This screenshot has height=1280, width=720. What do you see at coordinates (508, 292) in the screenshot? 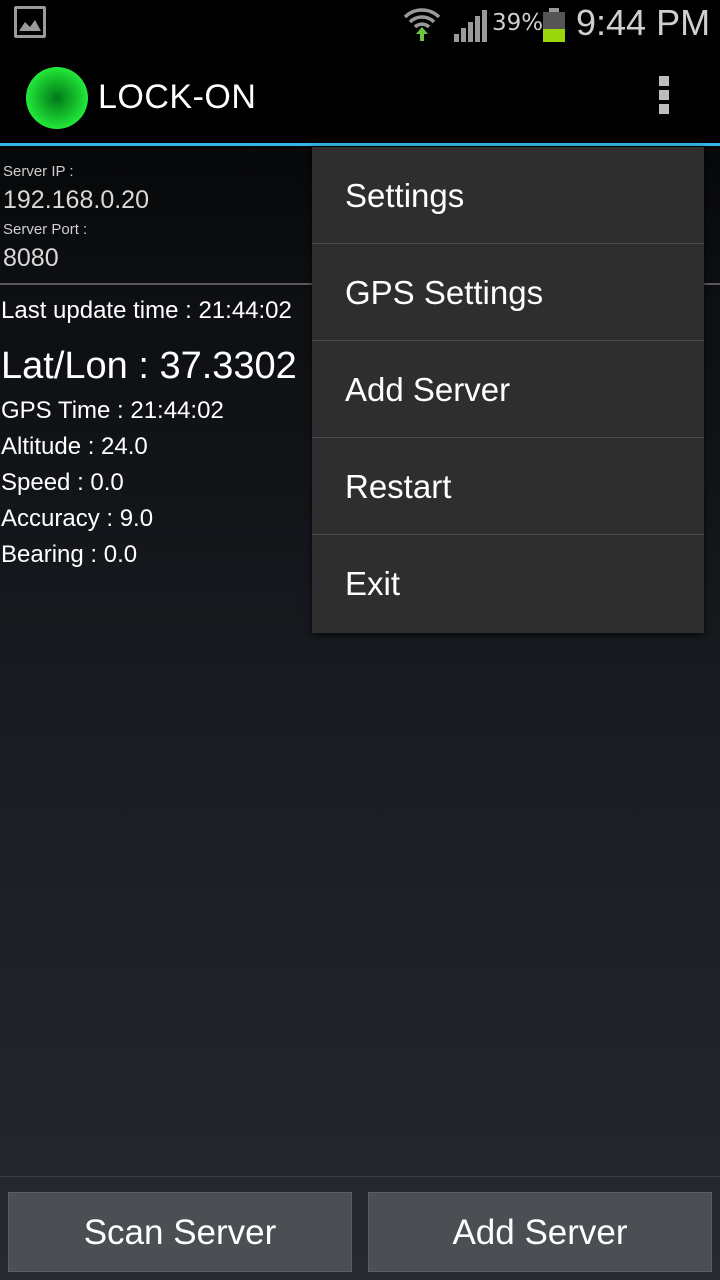
I see `menu-item-gps-settings: GPS Settings` at bounding box center [508, 292].